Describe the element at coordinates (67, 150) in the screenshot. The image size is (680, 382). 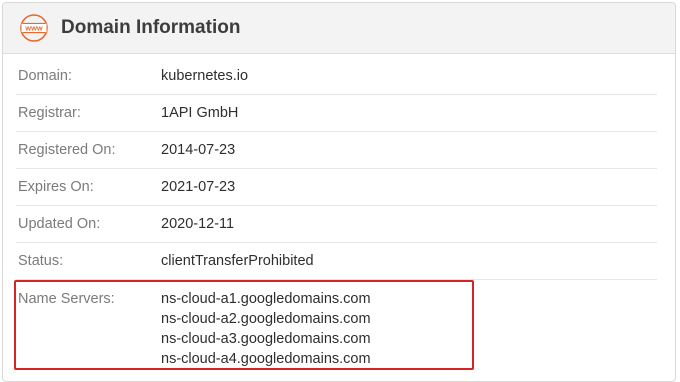
I see `registered-on-label: Registered On:` at that location.